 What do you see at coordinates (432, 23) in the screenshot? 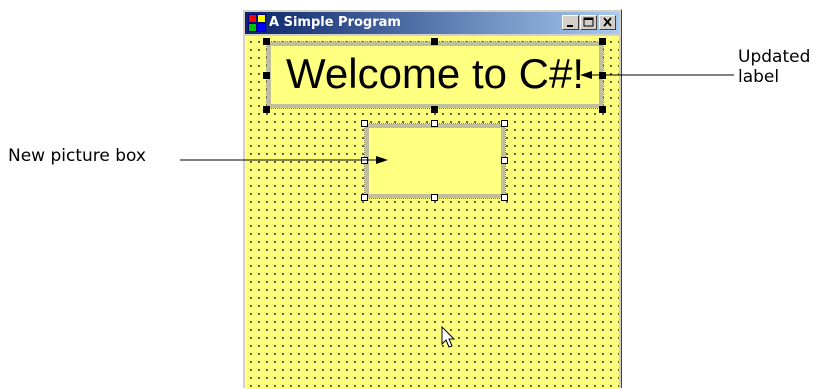
I see `title-bar: A Simple Program` at bounding box center [432, 23].